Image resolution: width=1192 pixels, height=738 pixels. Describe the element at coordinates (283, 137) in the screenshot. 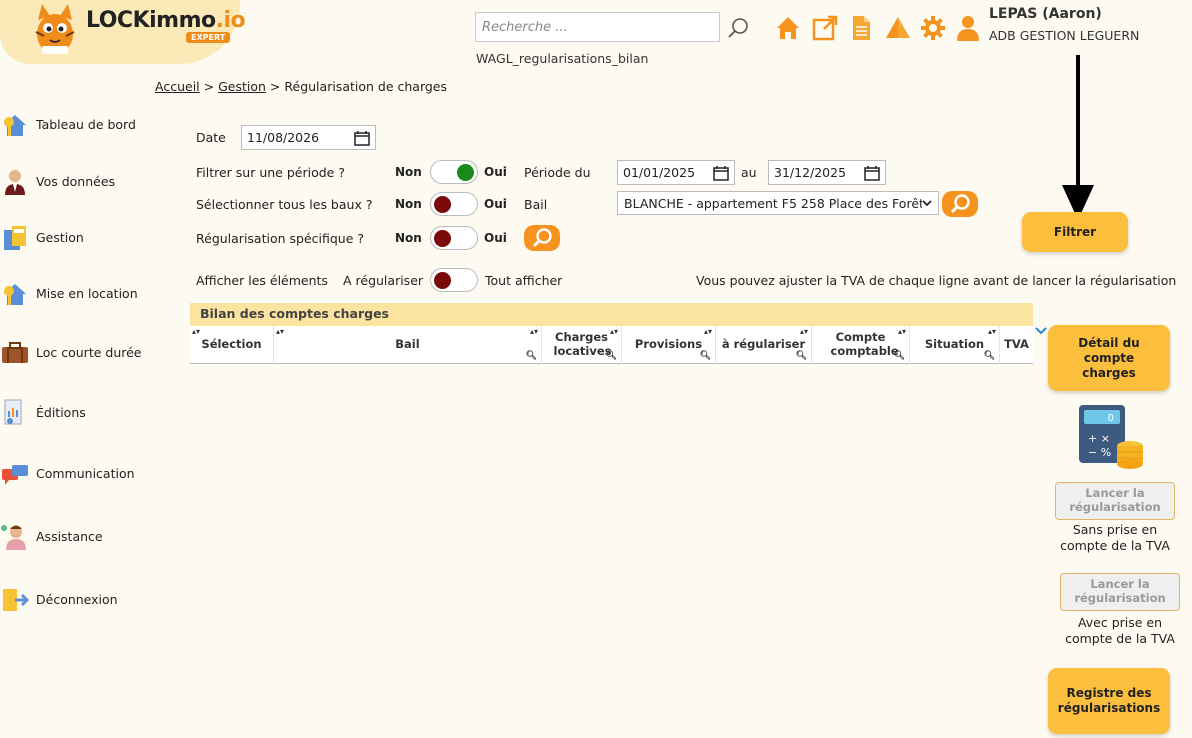

I see `date-value: 11/08/2026` at that location.